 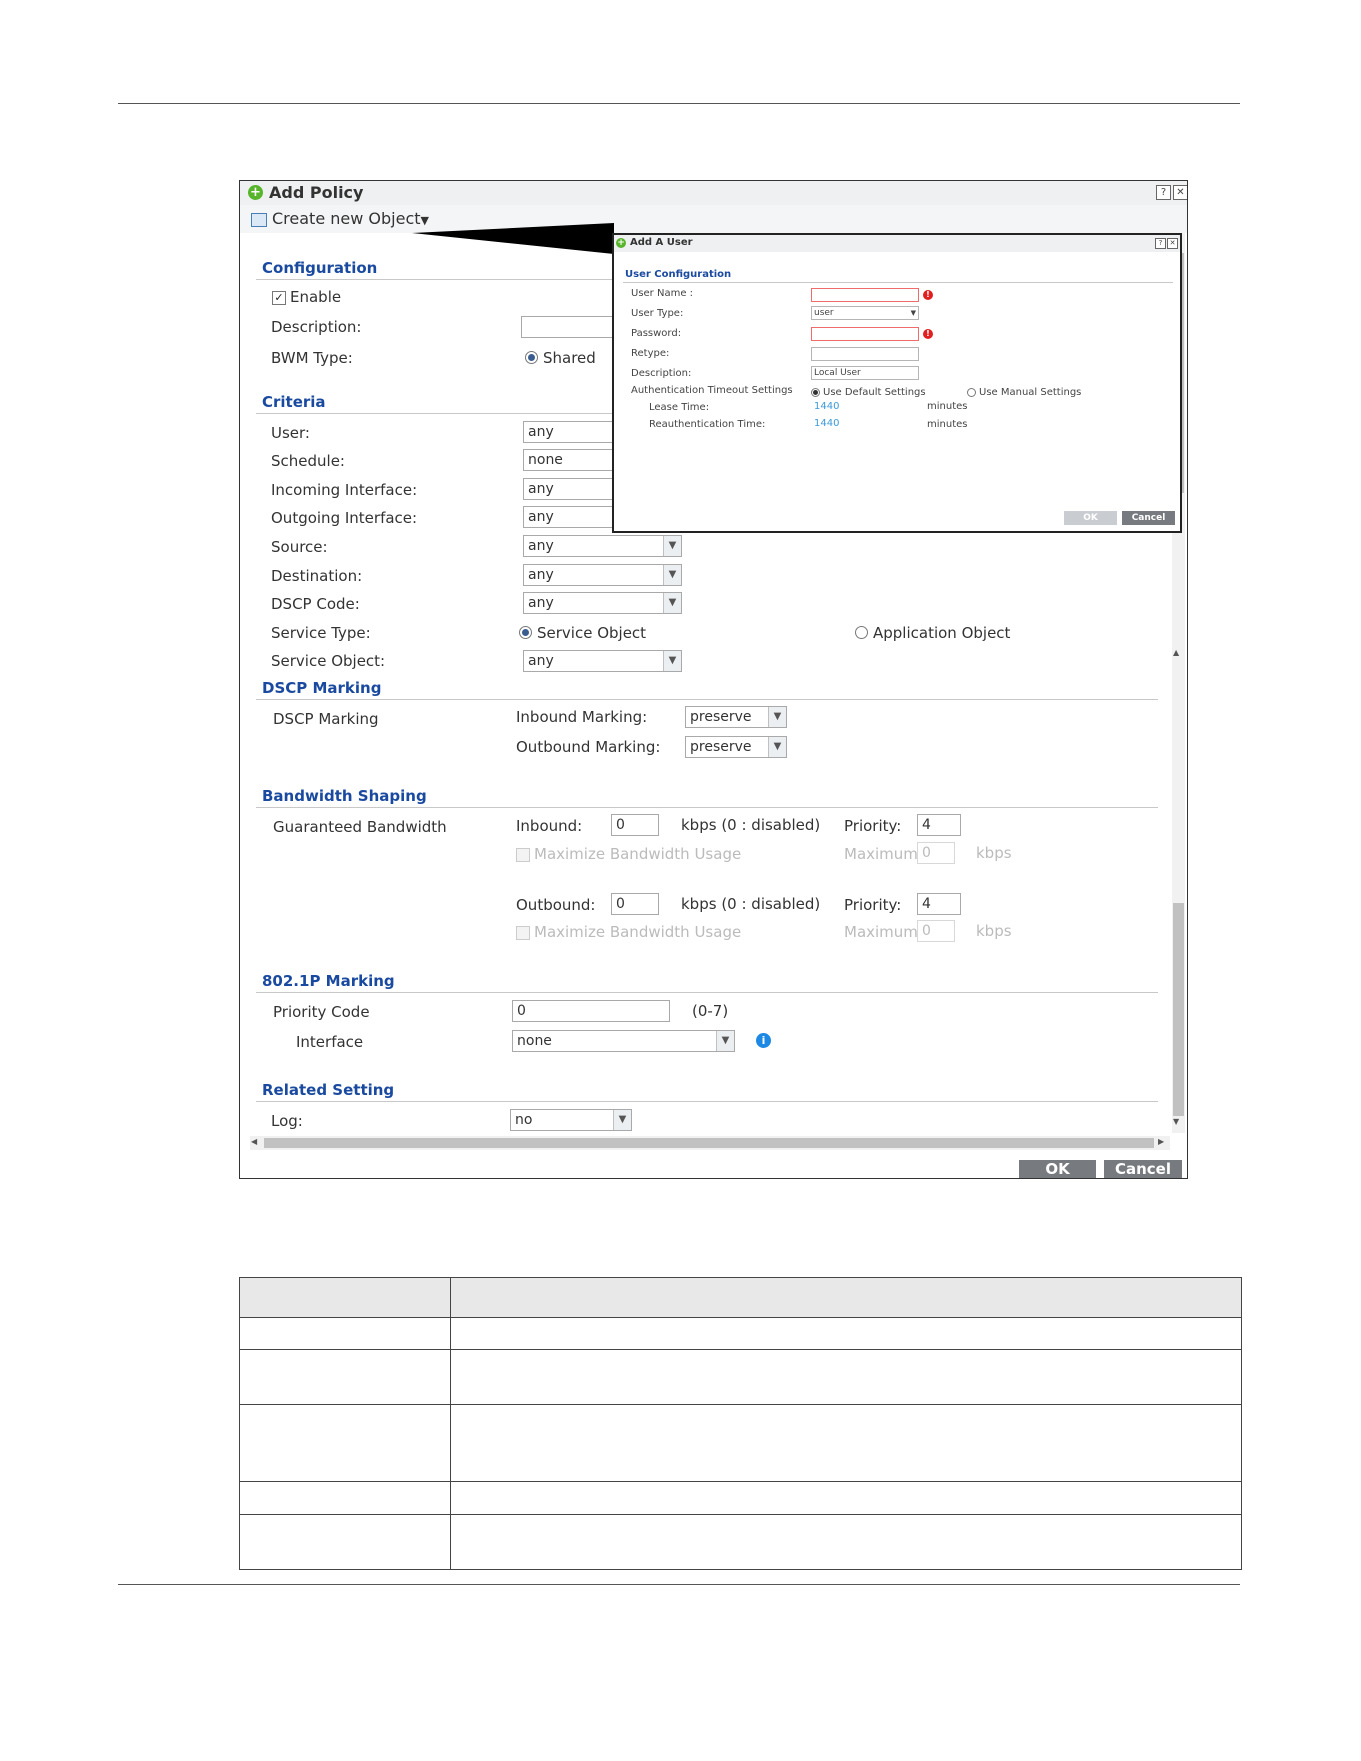 I want to click on outbound-priority-label: Priority:, so click(x=873, y=905).